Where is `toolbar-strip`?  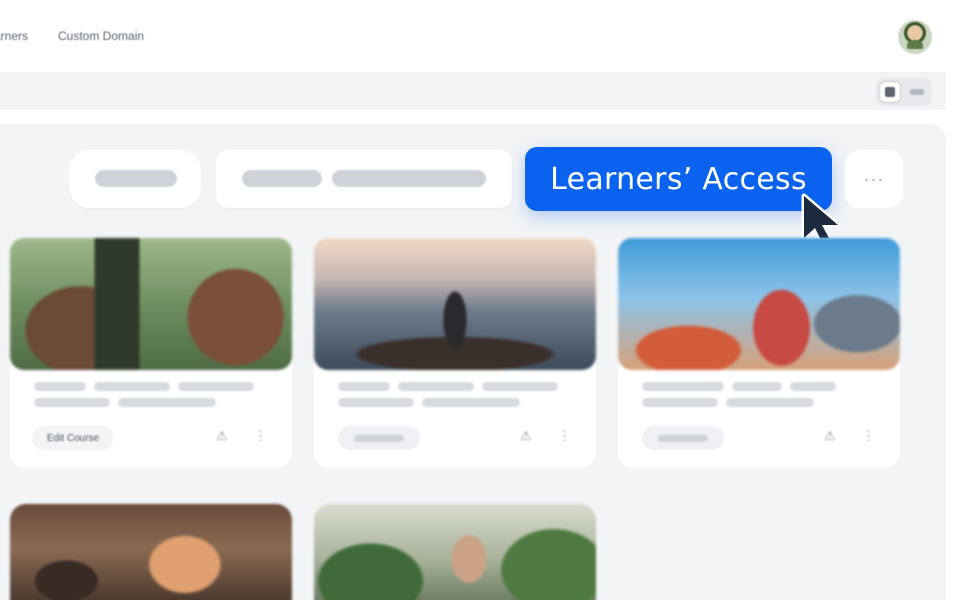 toolbar-strip is located at coordinates (473, 91).